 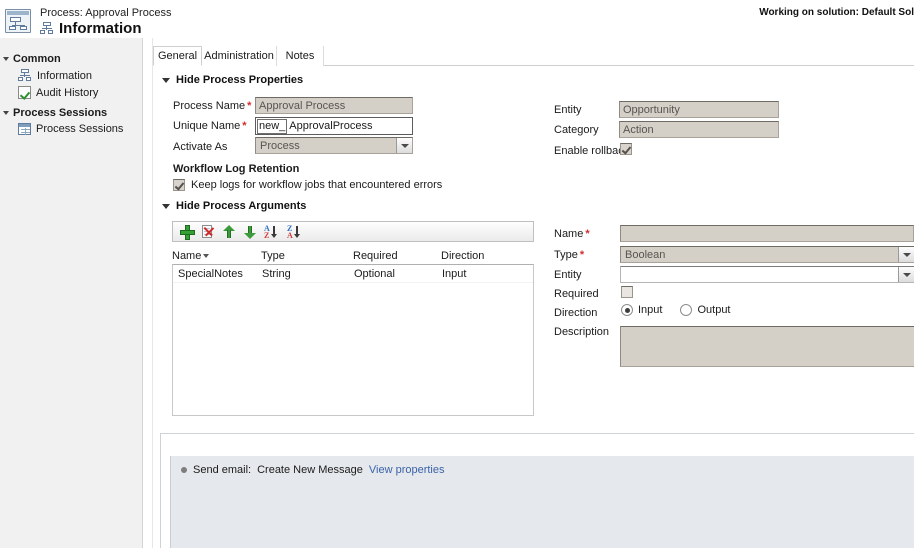 What do you see at coordinates (100, 28) in the screenshot?
I see `page-title: Information` at bounding box center [100, 28].